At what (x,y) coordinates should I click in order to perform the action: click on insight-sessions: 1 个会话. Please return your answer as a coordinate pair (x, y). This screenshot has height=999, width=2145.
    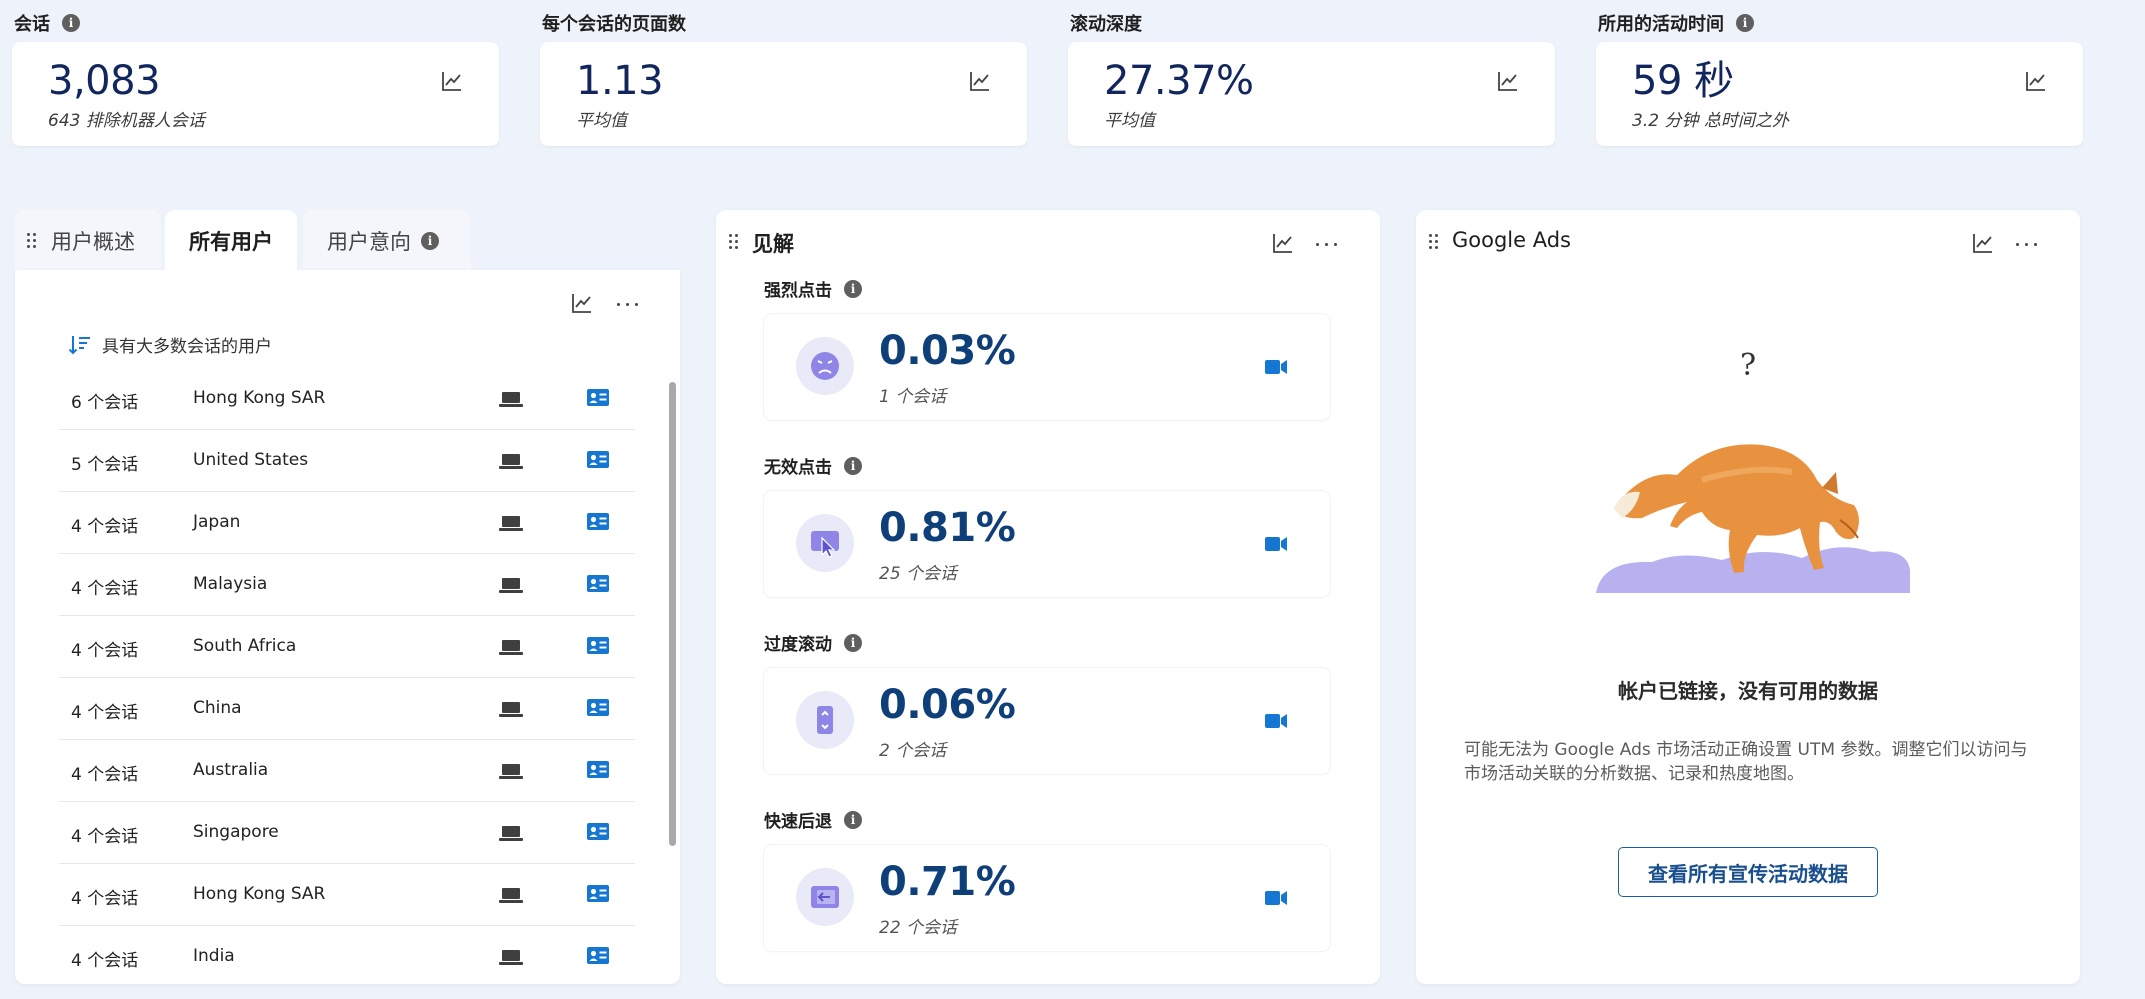
    Looking at the image, I should click on (913, 397).